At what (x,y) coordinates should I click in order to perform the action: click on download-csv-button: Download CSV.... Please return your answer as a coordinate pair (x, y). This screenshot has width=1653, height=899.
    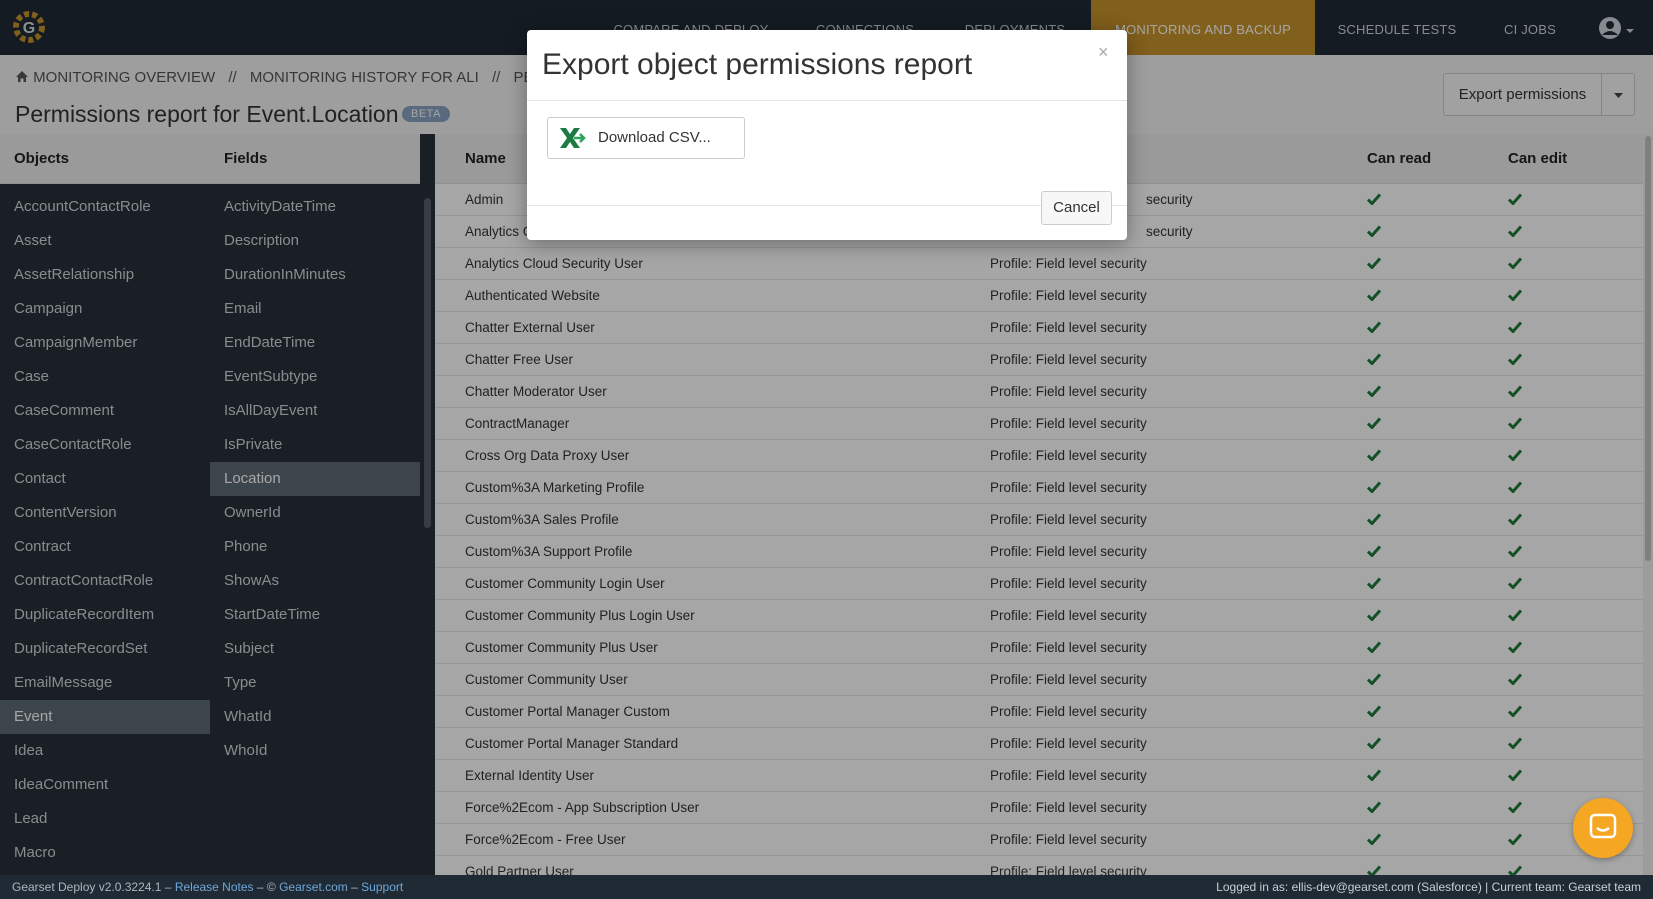
    Looking at the image, I should click on (646, 138).